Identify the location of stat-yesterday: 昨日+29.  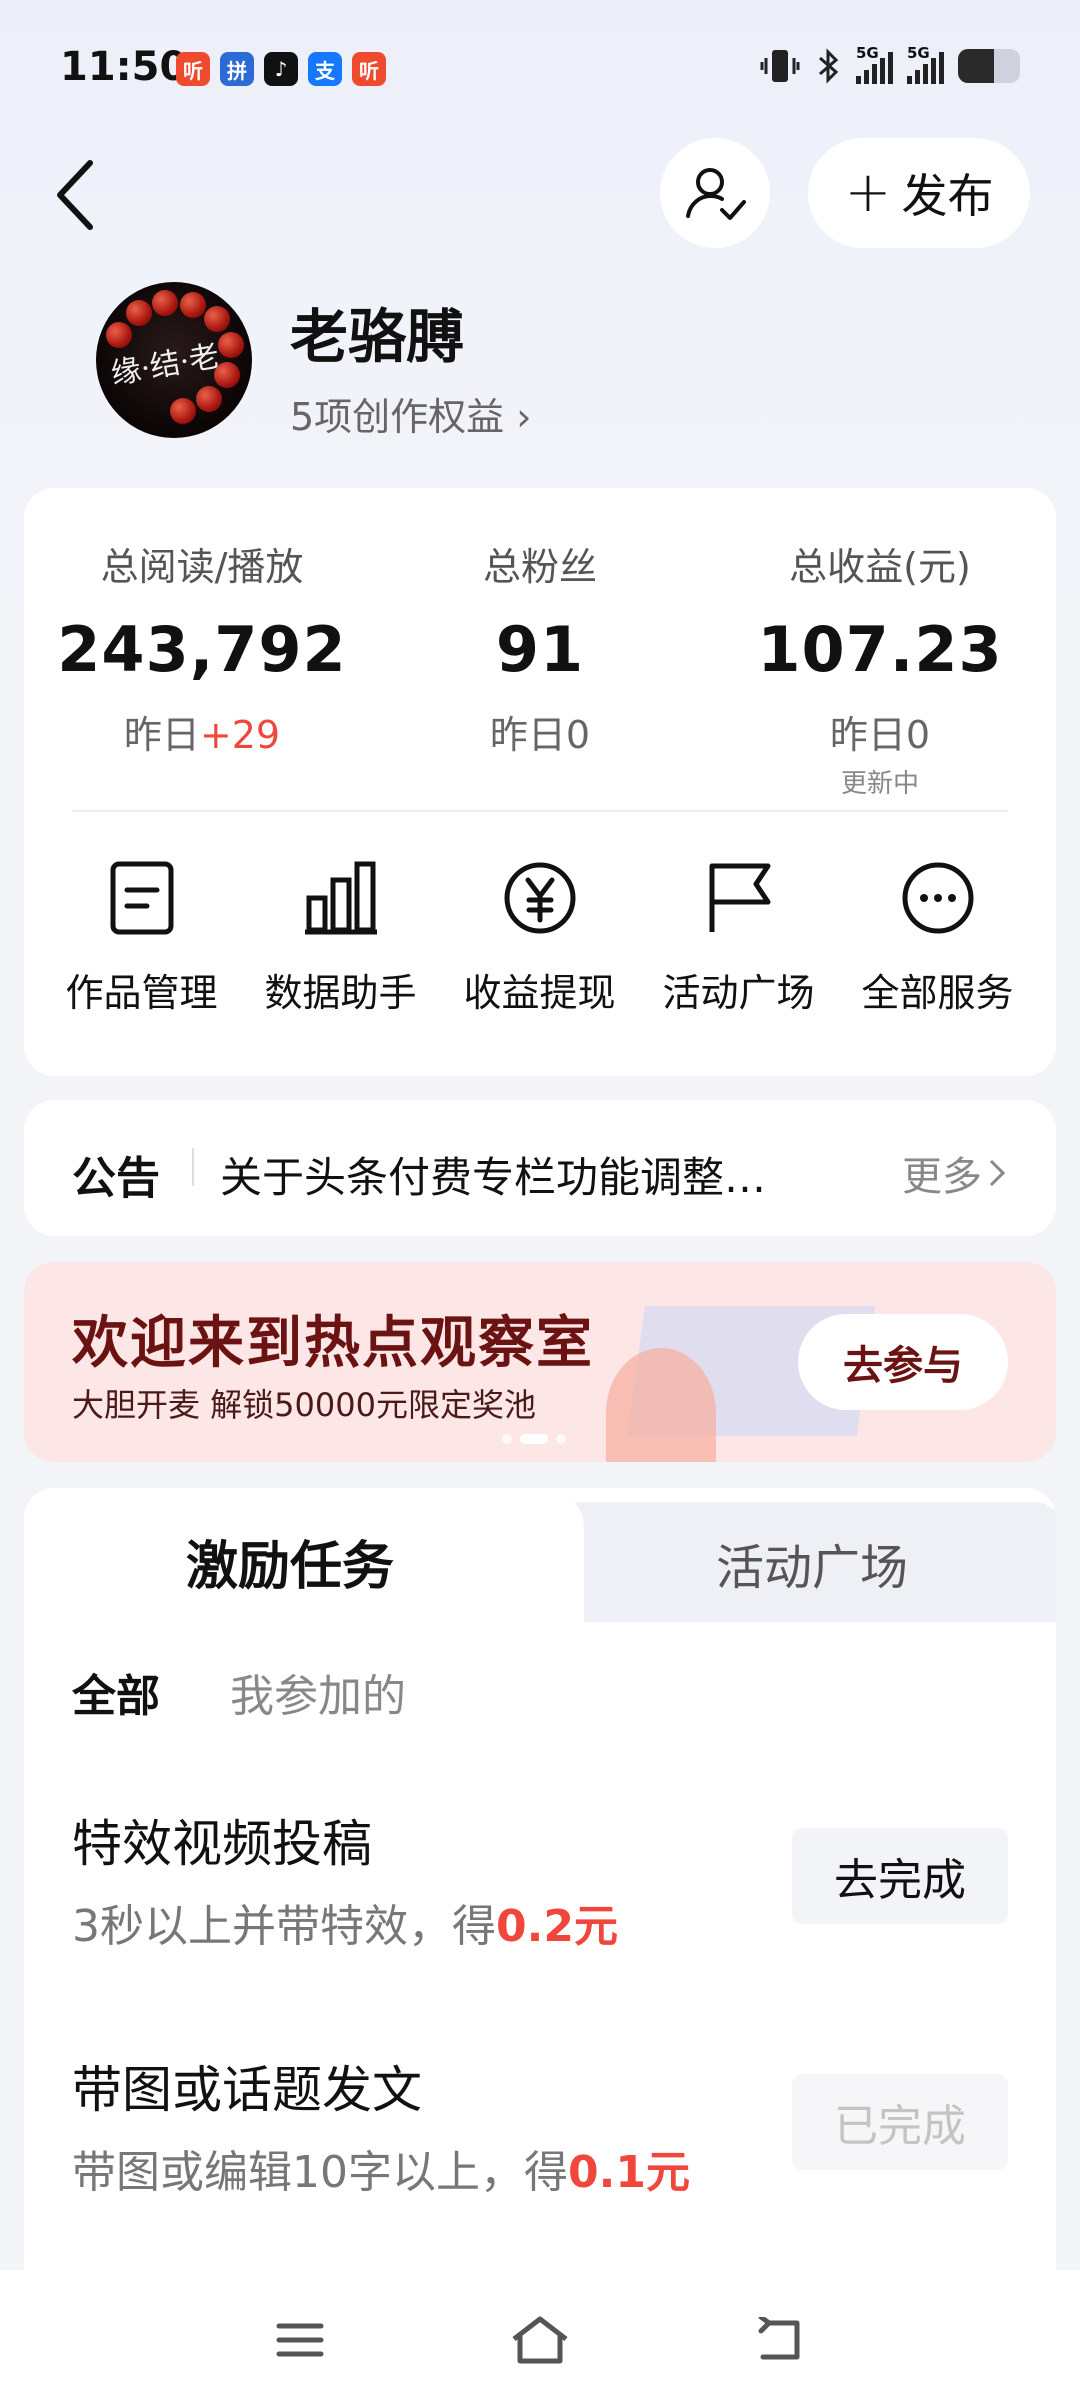
(202, 735).